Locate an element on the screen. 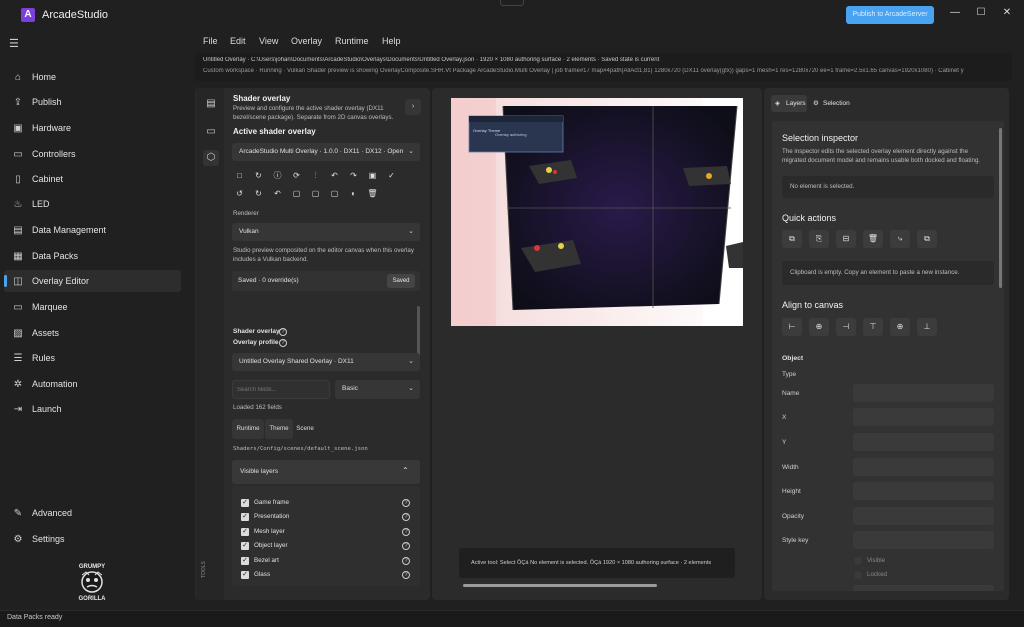 This screenshot has height=627, width=1024. align-top-icon: ⊤ is located at coordinates (873, 327).